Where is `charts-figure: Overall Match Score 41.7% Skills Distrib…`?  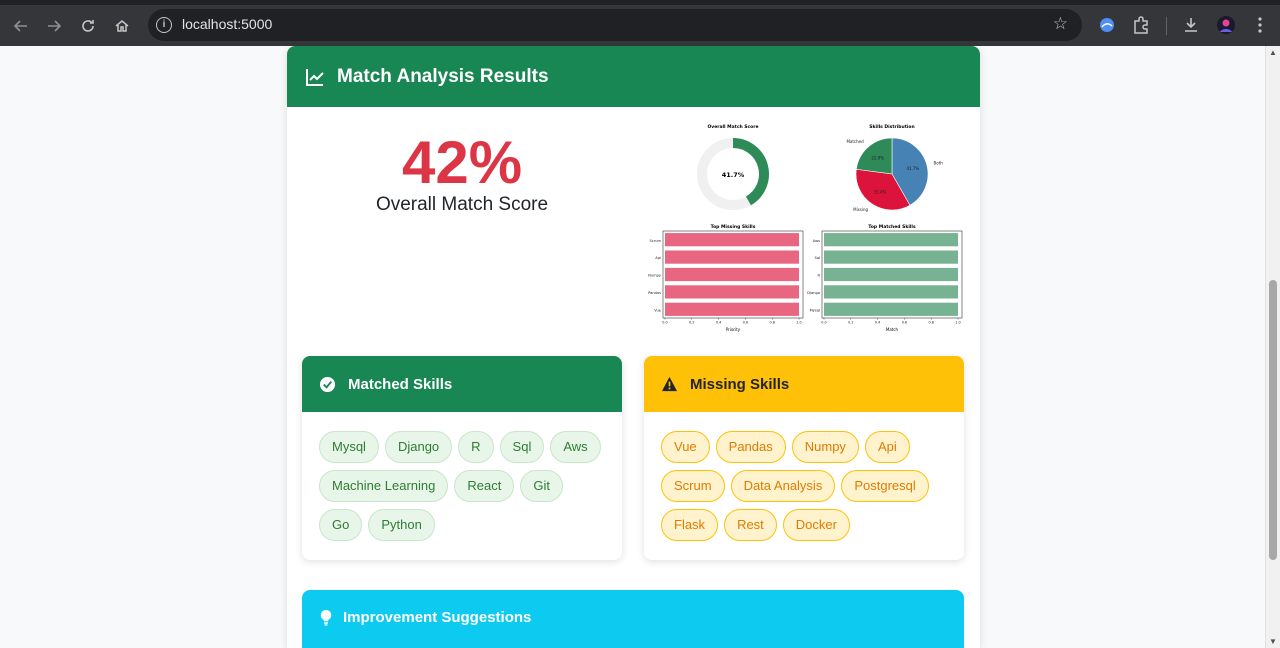
charts-figure: Overall Match Score 41.7% Skills Distrib… is located at coordinates (805, 228).